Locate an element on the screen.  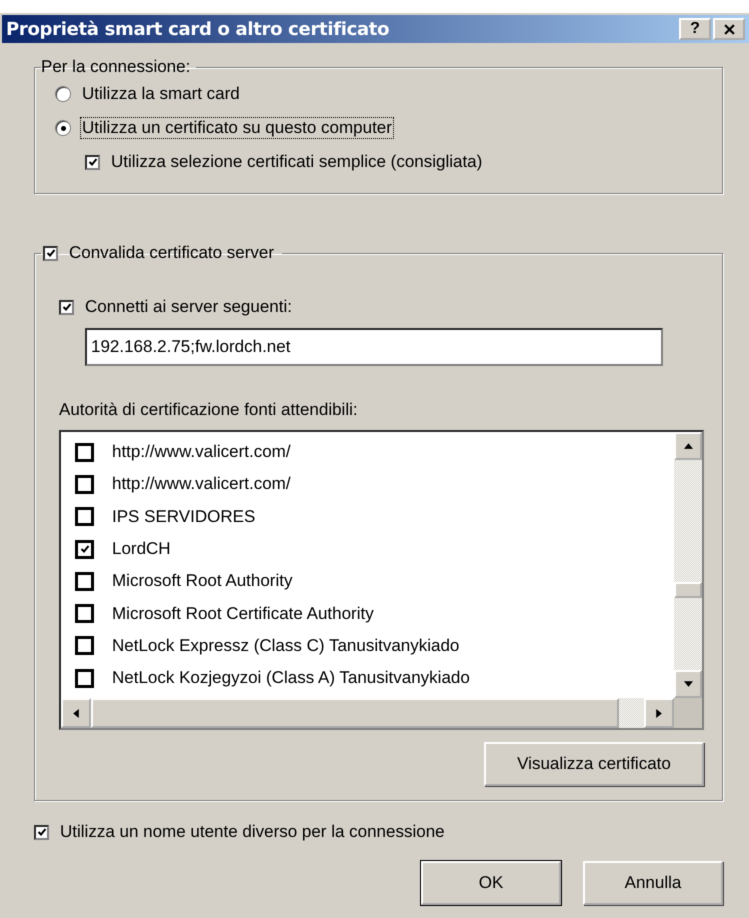
down-arrow-icon is located at coordinates (688, 684).